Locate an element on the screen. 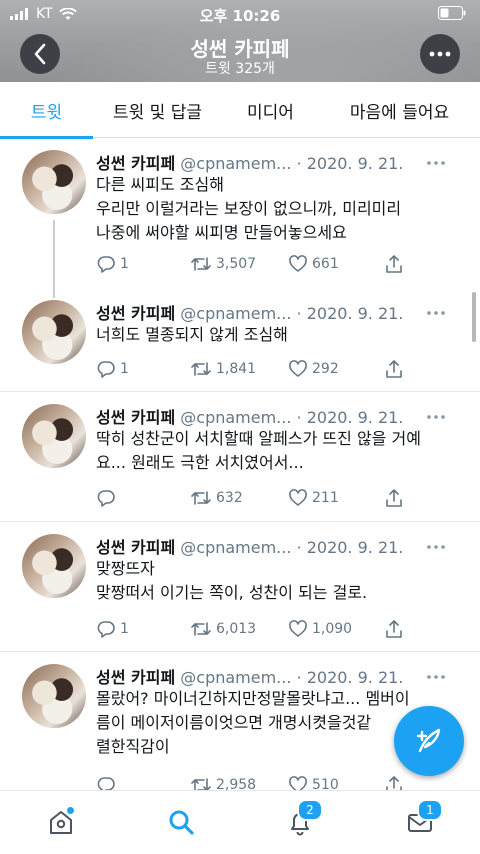 This screenshot has height=854, width=480. bottom-navigation: 2 1 is located at coordinates (240, 822).